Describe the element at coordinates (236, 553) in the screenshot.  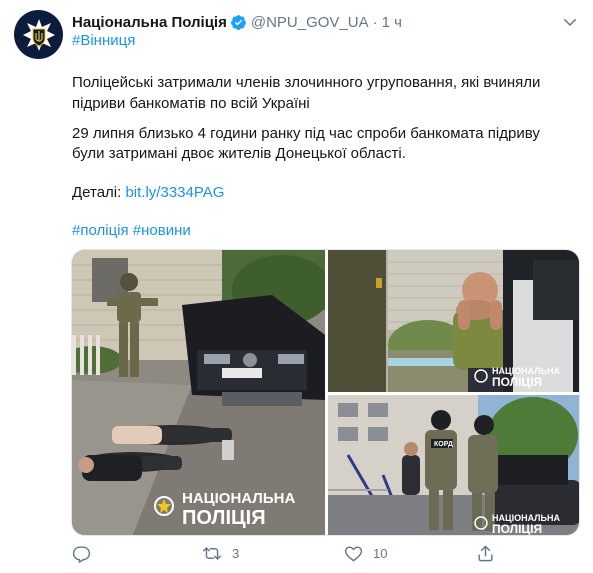
I see `retweet-count: 3` at that location.